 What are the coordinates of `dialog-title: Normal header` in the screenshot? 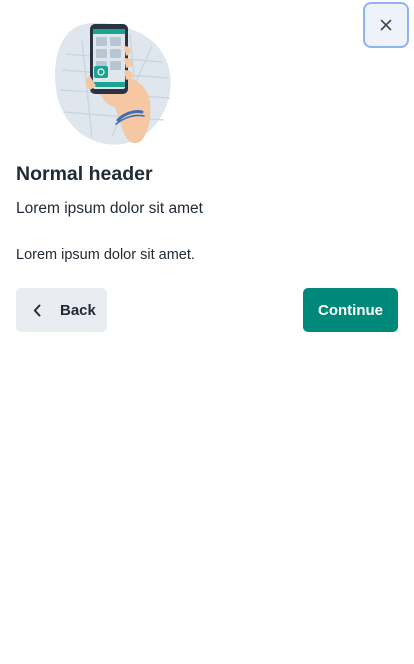 It's located at (84, 174).